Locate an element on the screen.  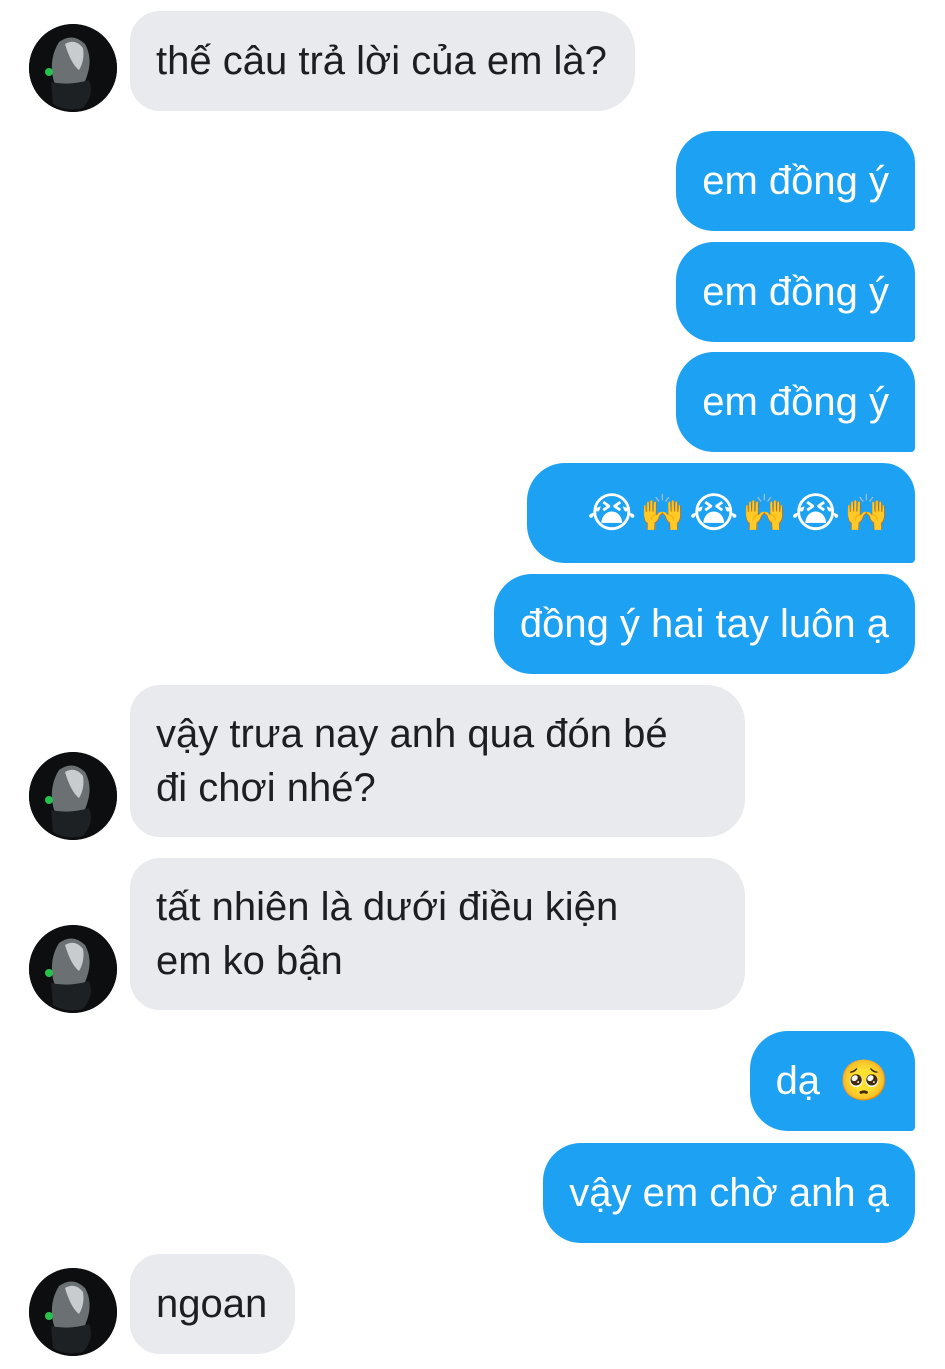
received-message-bubble: vậy trưa nay anh qua đón bé đi chơi nhé? is located at coordinates (437, 761).